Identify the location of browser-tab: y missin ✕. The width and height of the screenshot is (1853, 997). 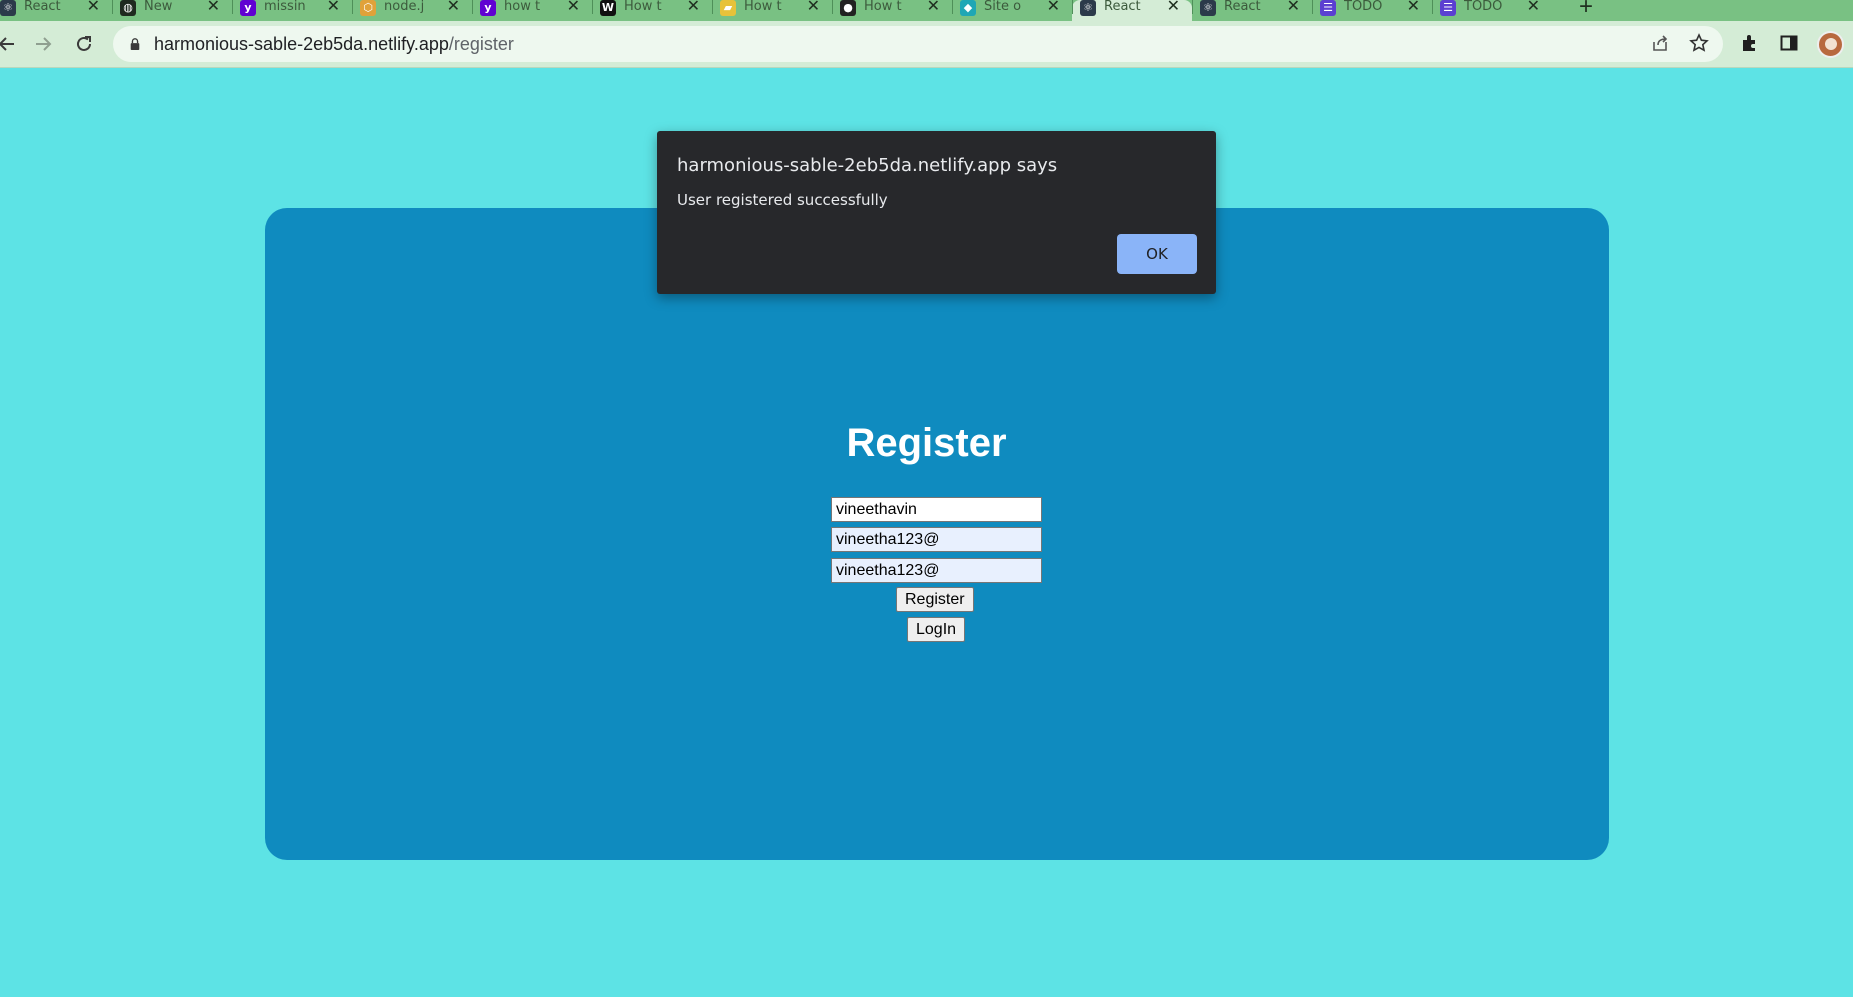
(292, 10).